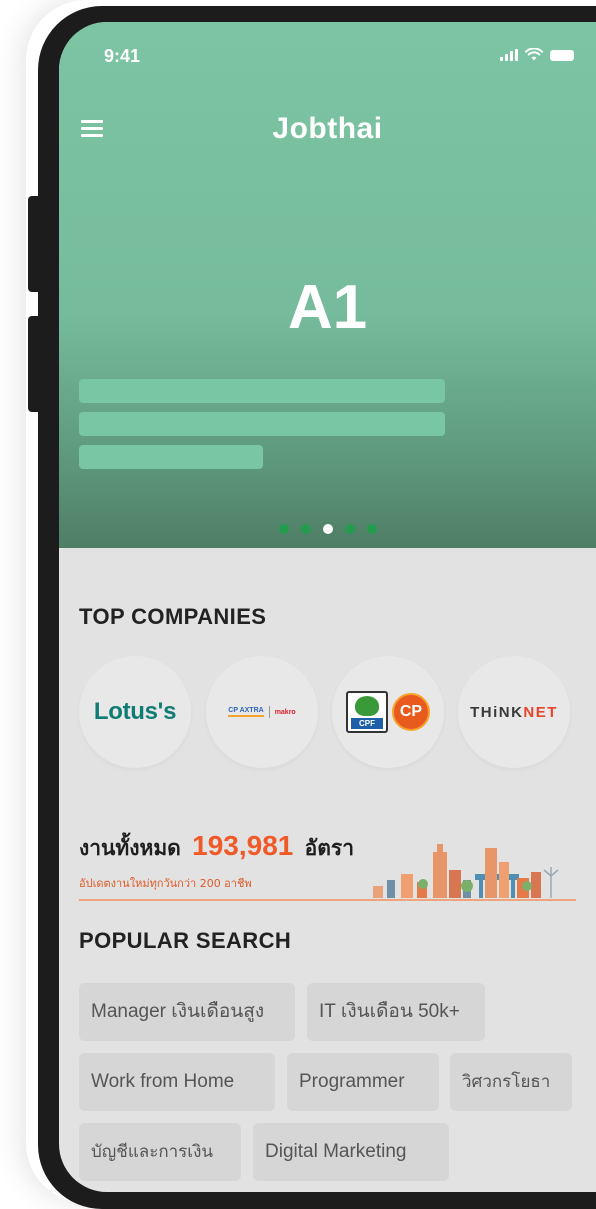  I want to click on signal-icon, so click(509, 55).